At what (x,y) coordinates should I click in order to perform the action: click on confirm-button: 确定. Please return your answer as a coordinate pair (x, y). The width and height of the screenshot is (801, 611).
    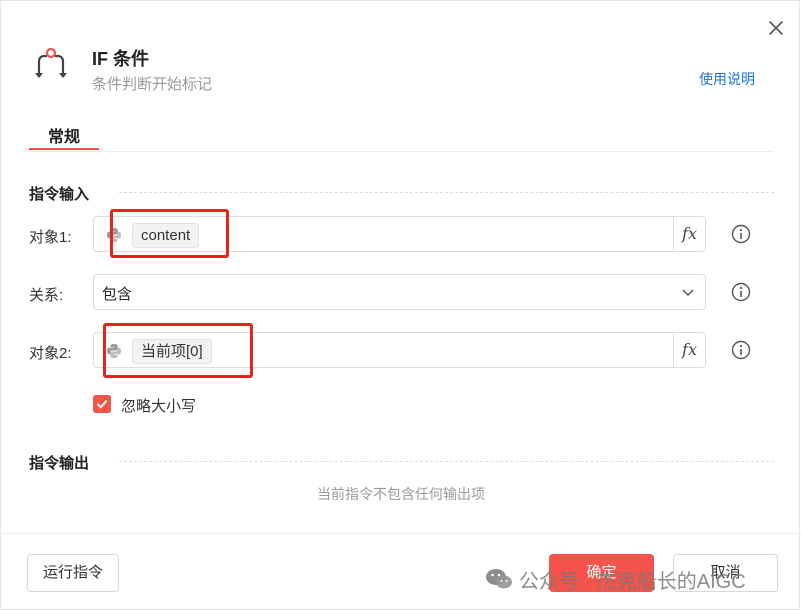
    Looking at the image, I should click on (601, 573).